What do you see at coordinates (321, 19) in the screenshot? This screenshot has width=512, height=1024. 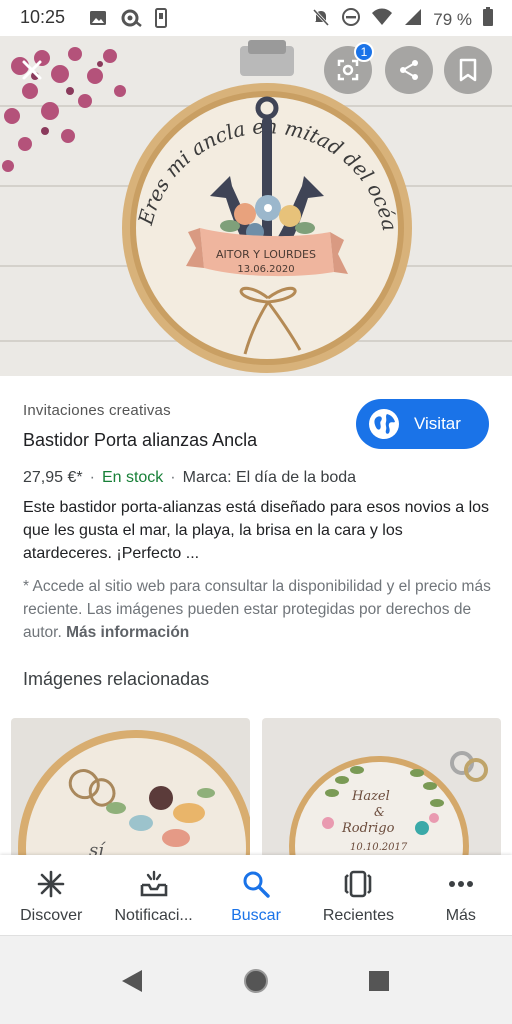 I see `mute-icon` at bounding box center [321, 19].